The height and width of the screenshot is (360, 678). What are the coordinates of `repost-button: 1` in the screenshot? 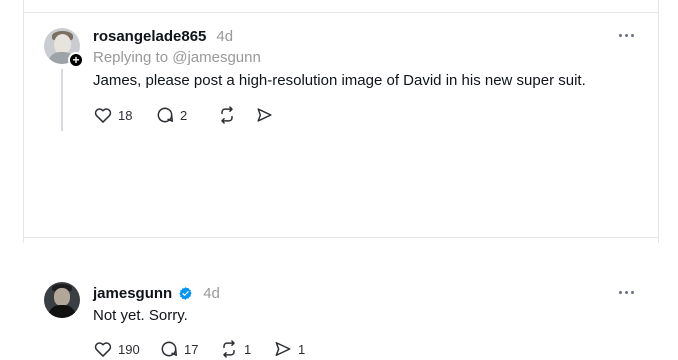 It's located at (246, 349).